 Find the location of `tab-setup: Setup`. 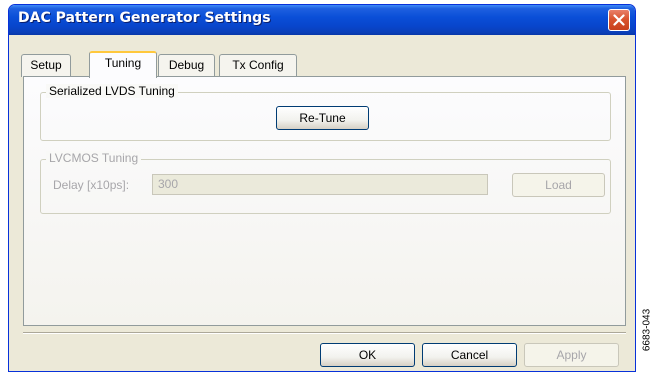

tab-setup: Setup is located at coordinates (46, 65).